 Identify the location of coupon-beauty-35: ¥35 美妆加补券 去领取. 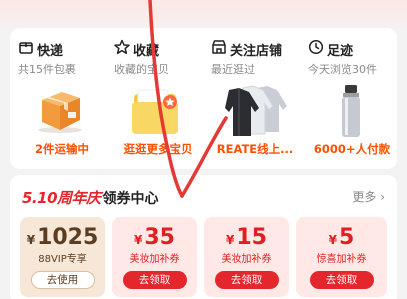
(154, 257).